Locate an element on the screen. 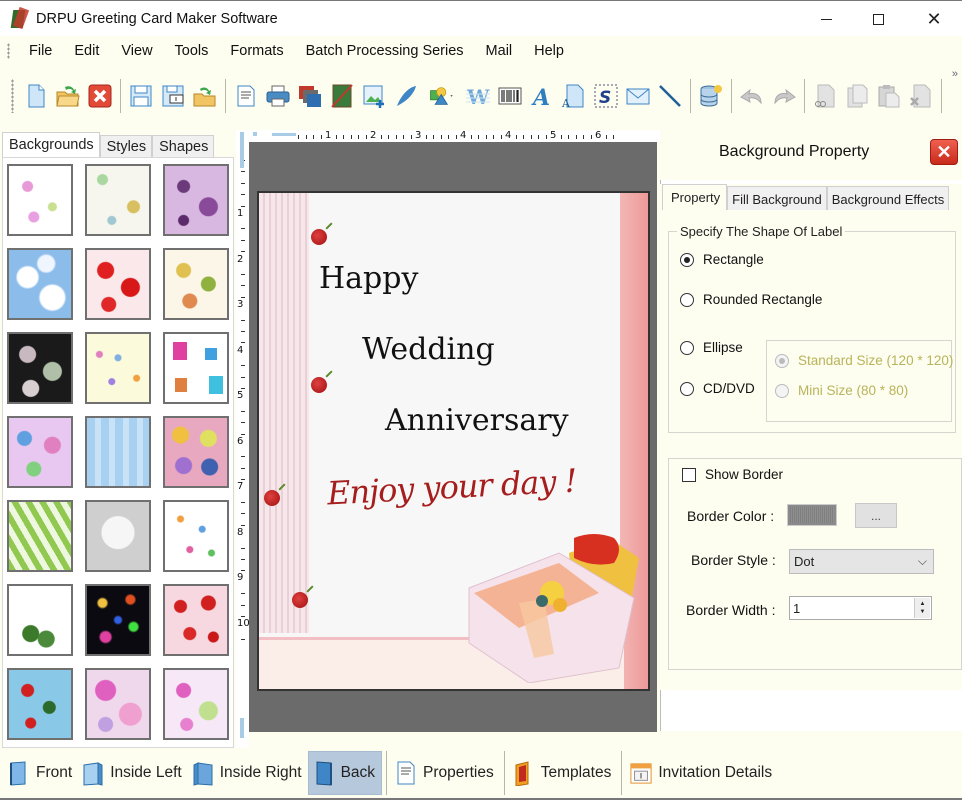 This screenshot has width=962, height=800. crop-image-button is located at coordinates (342, 96).